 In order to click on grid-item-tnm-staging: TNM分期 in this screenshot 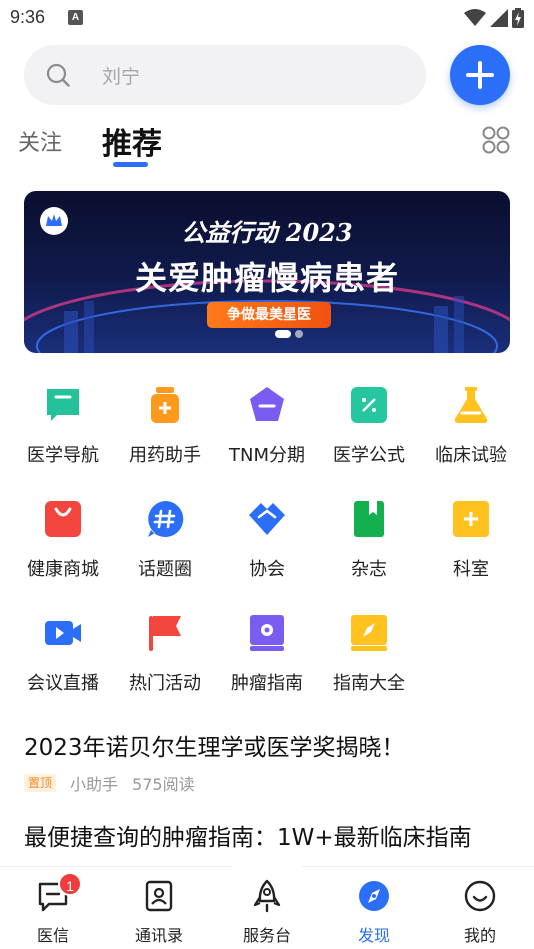, I will do `click(267, 425)`.